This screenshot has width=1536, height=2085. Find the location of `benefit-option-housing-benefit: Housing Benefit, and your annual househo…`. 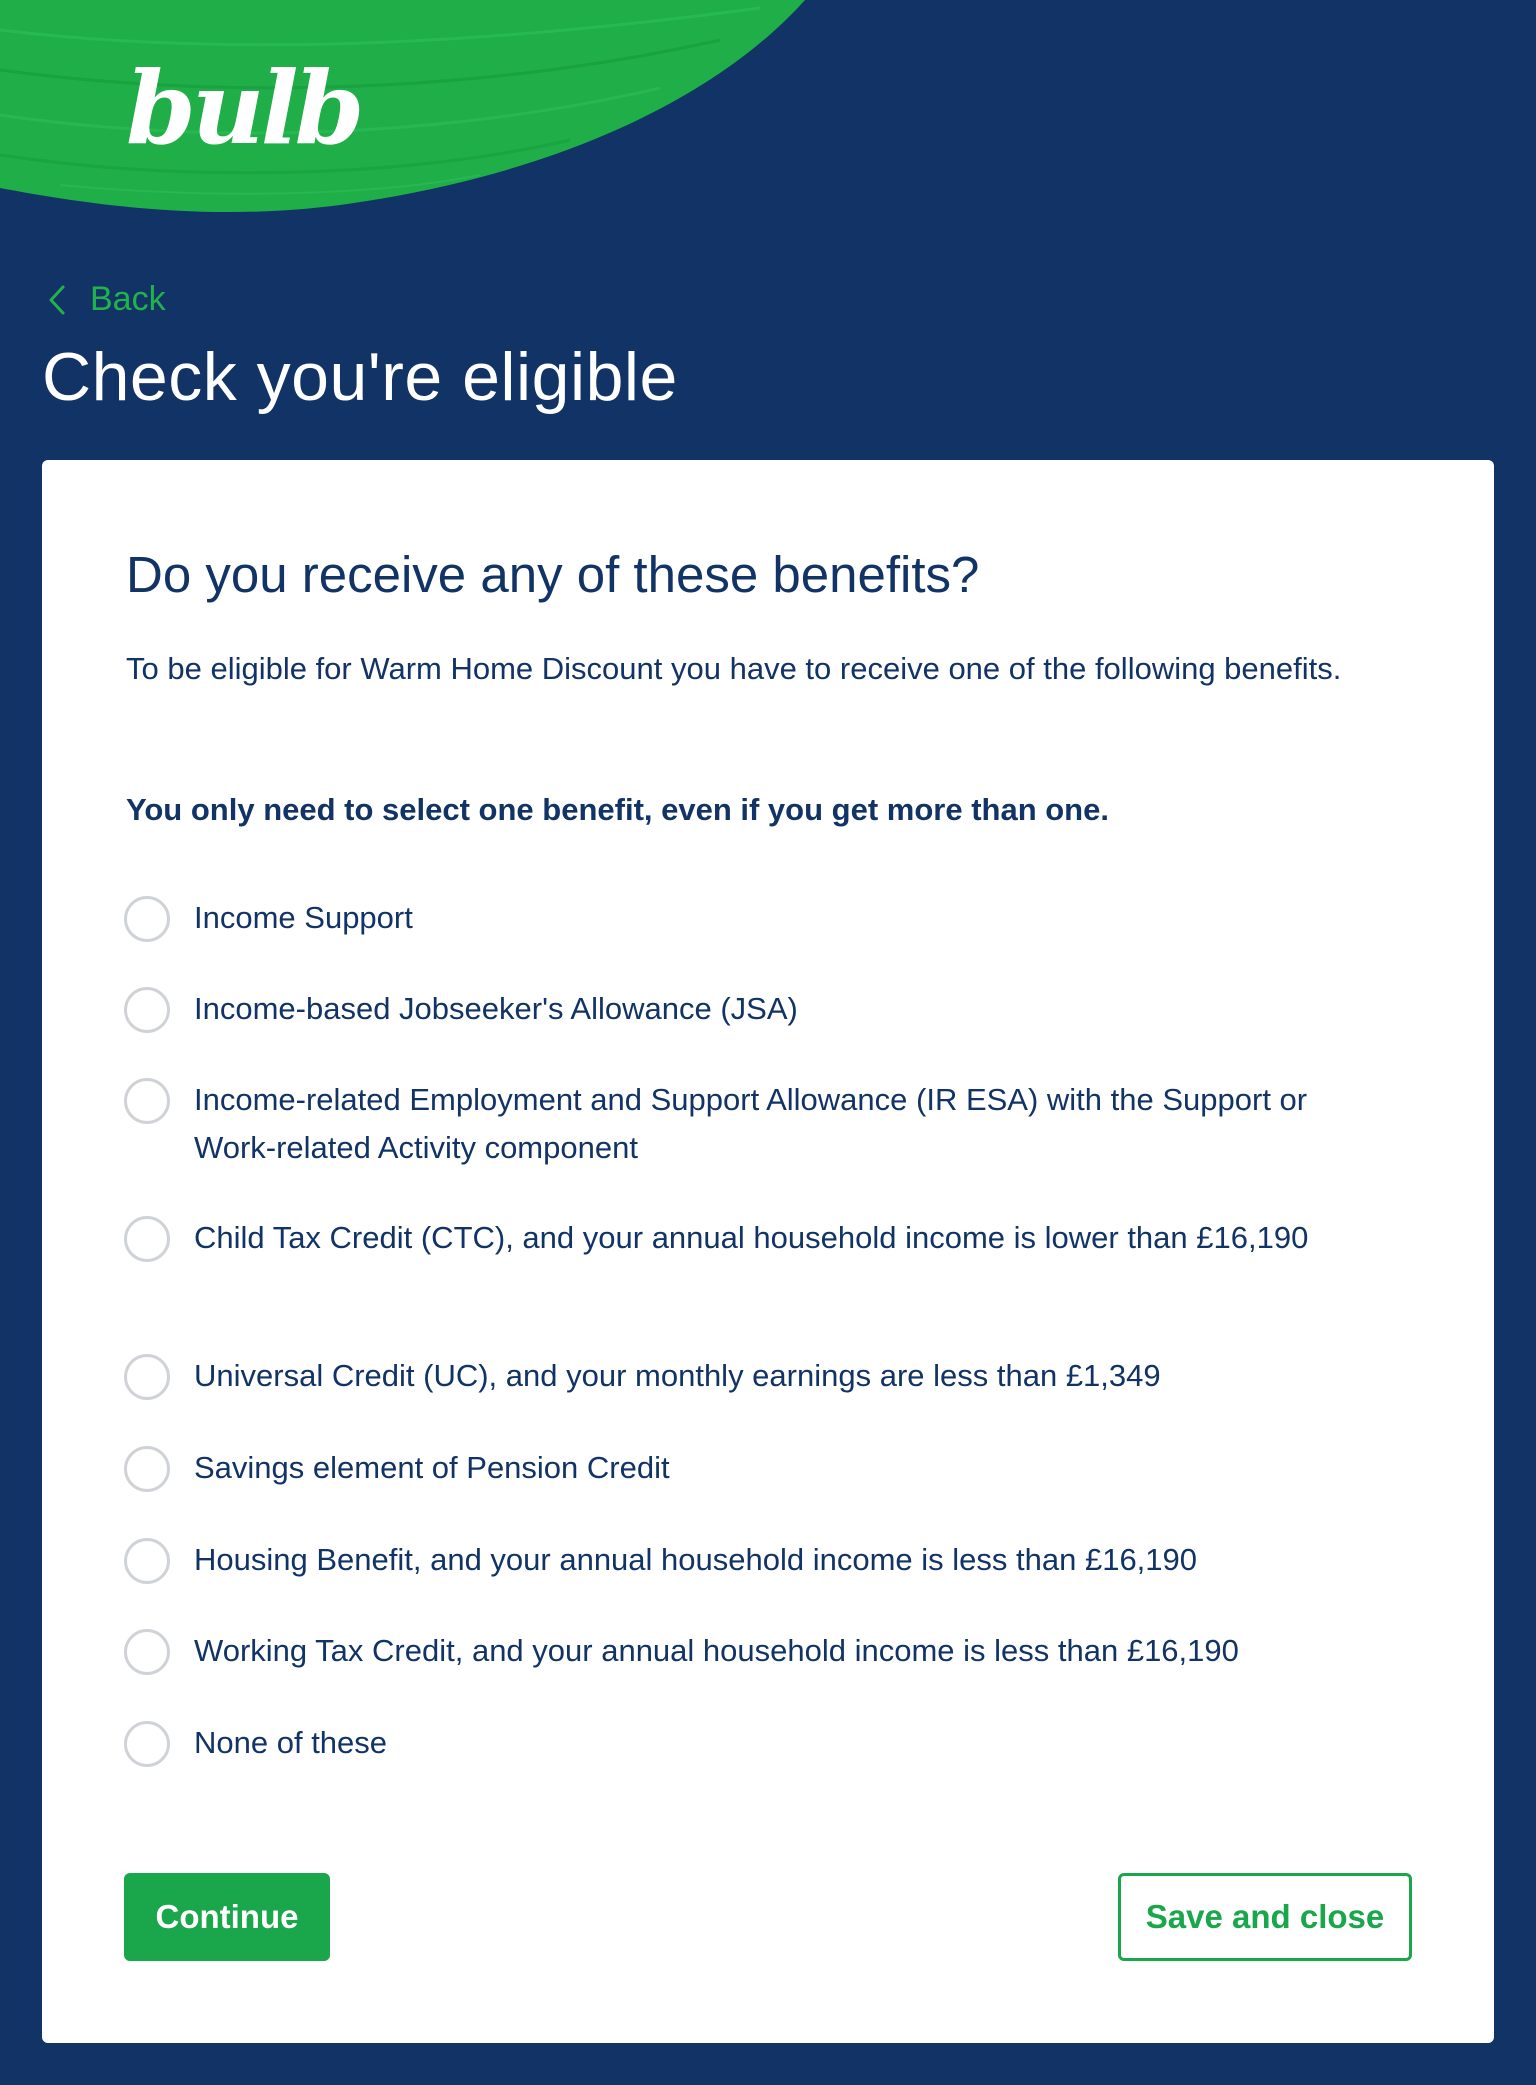

benefit-option-housing-benefit: Housing Benefit, and your annual househo… is located at coordinates (764, 1561).